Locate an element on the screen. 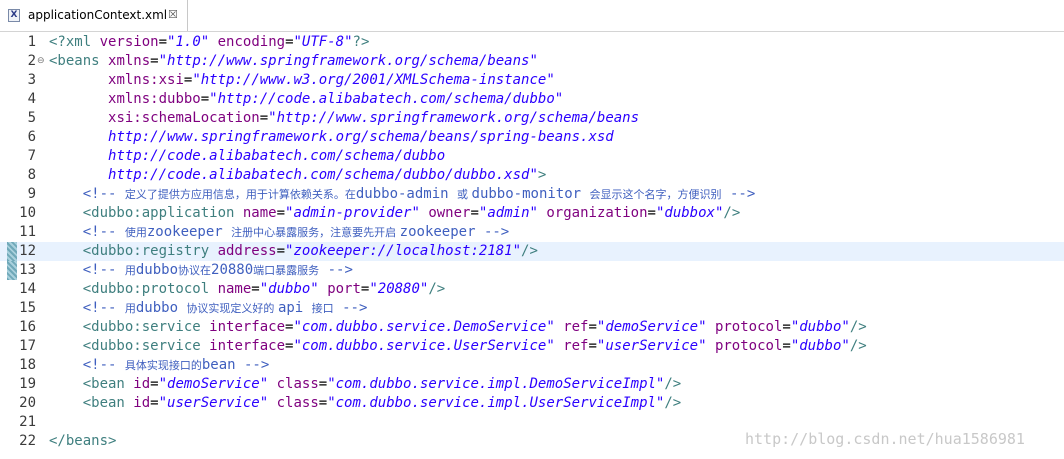 The width and height of the screenshot is (1064, 459). tab-title: applicationContext.xml is located at coordinates (97, 15).